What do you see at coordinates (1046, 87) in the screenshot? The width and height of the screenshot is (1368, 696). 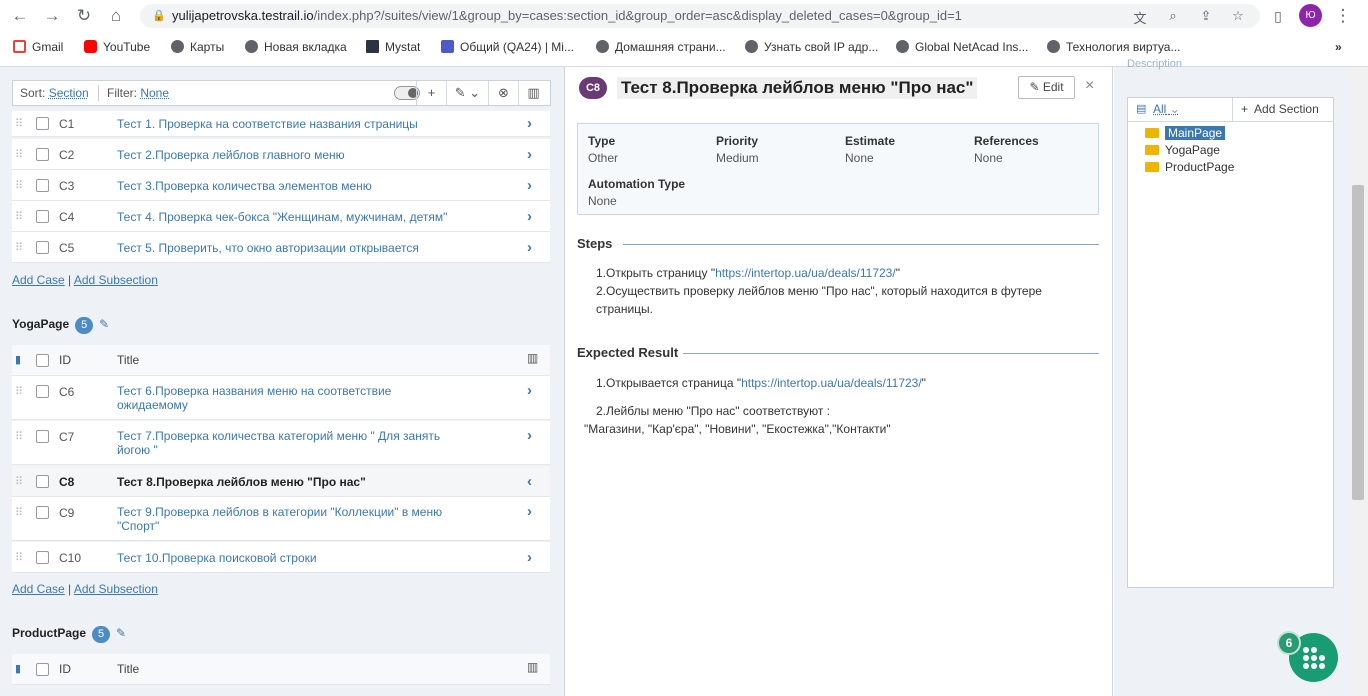 I see `edit-button: ✎ Edit` at bounding box center [1046, 87].